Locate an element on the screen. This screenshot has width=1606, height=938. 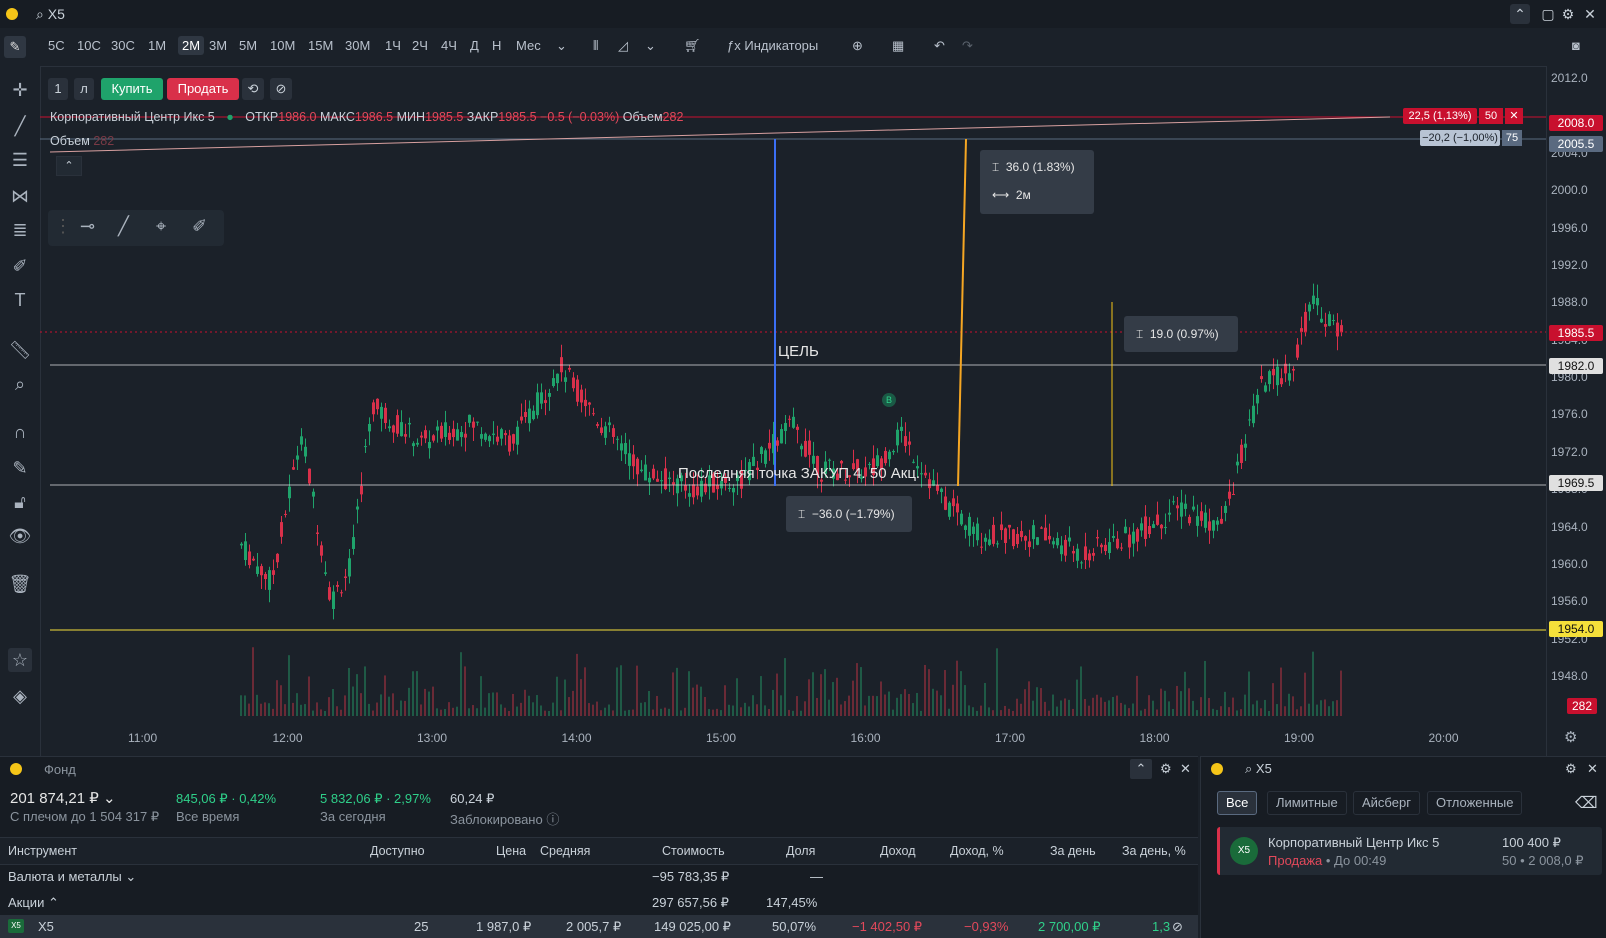
indicators-button: ƒx Индикаторы is located at coordinates (772, 45).